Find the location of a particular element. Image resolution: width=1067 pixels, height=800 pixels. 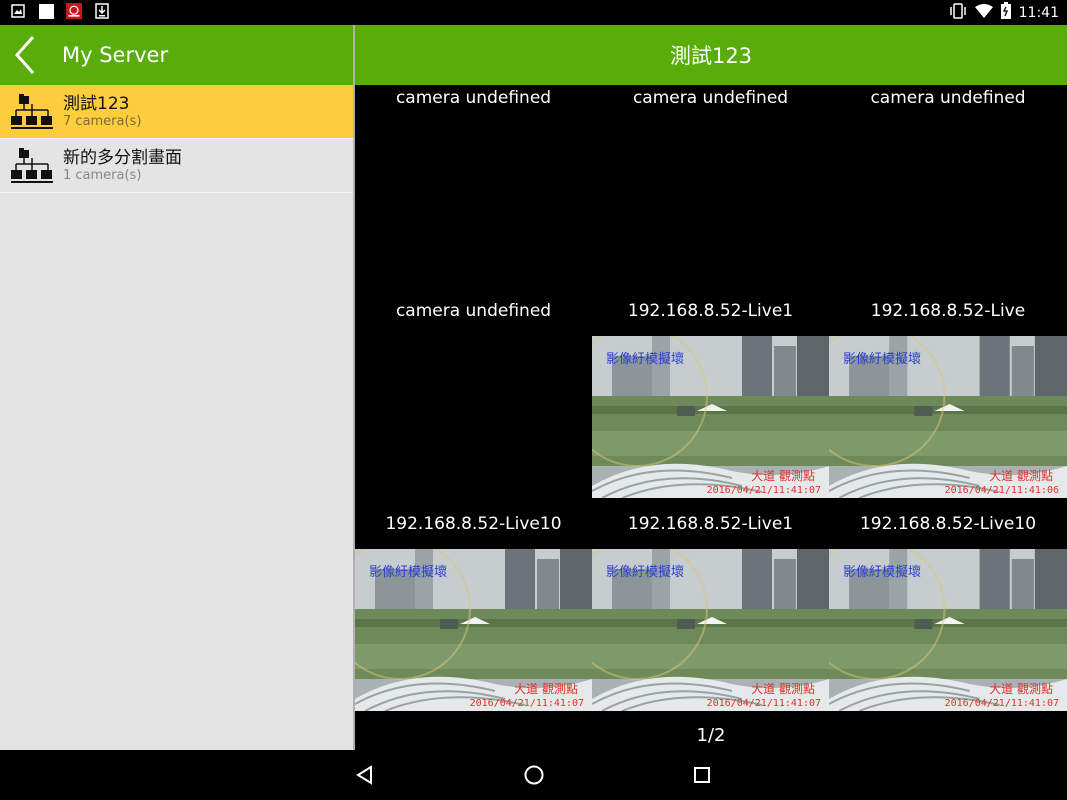

navigation-bar is located at coordinates (533, 775).